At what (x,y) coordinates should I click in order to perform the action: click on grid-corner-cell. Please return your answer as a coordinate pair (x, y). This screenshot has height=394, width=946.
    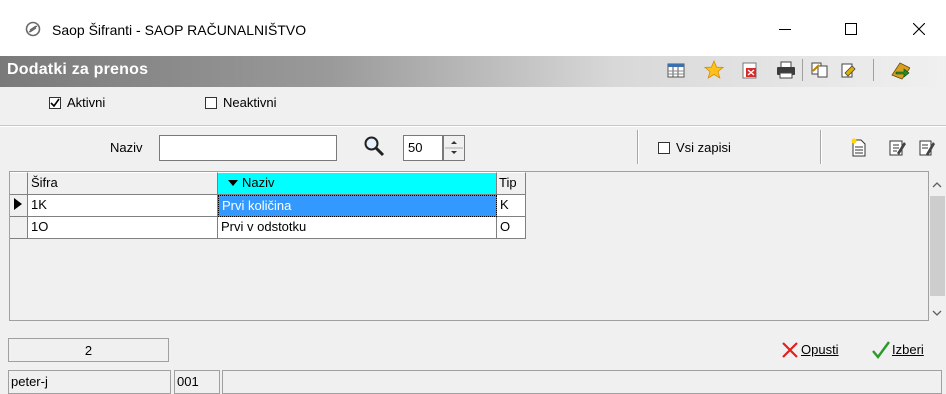
    Looking at the image, I should click on (19, 183).